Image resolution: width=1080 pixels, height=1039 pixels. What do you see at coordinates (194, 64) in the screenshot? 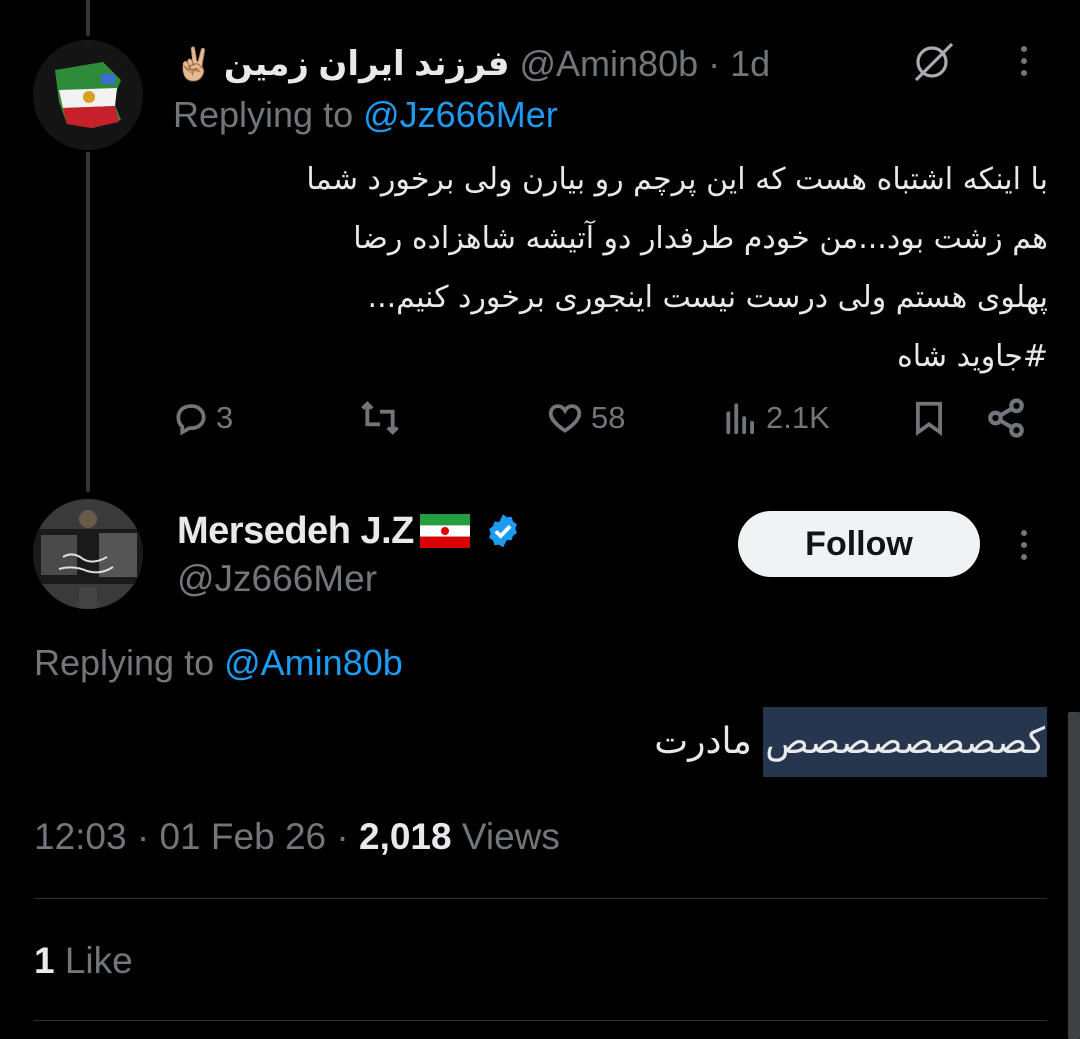
I see `emoji: ✌🏼` at bounding box center [194, 64].